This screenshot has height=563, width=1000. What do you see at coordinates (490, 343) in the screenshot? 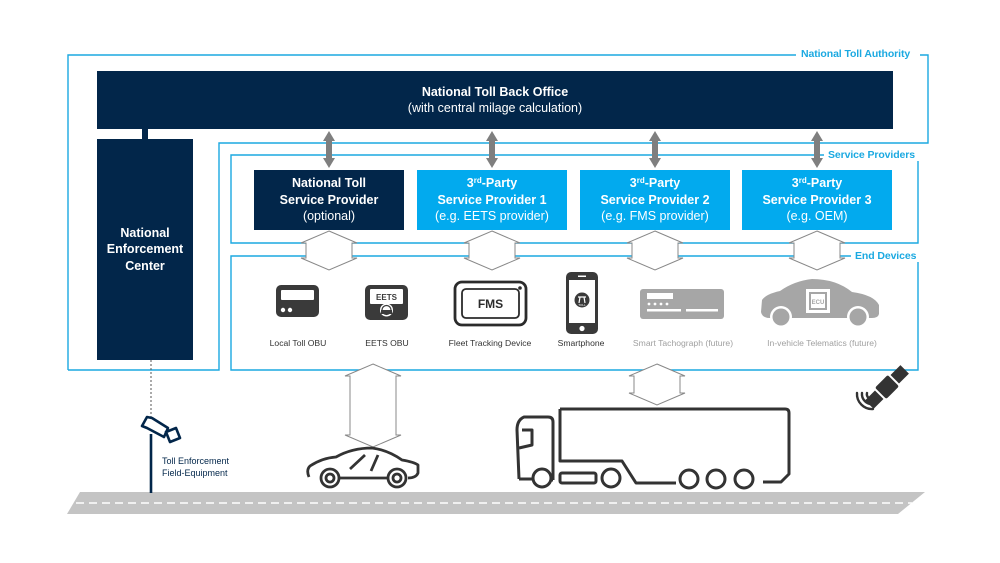
I see `device-label-fleet-tracking: Fleet Tracking Device` at bounding box center [490, 343].